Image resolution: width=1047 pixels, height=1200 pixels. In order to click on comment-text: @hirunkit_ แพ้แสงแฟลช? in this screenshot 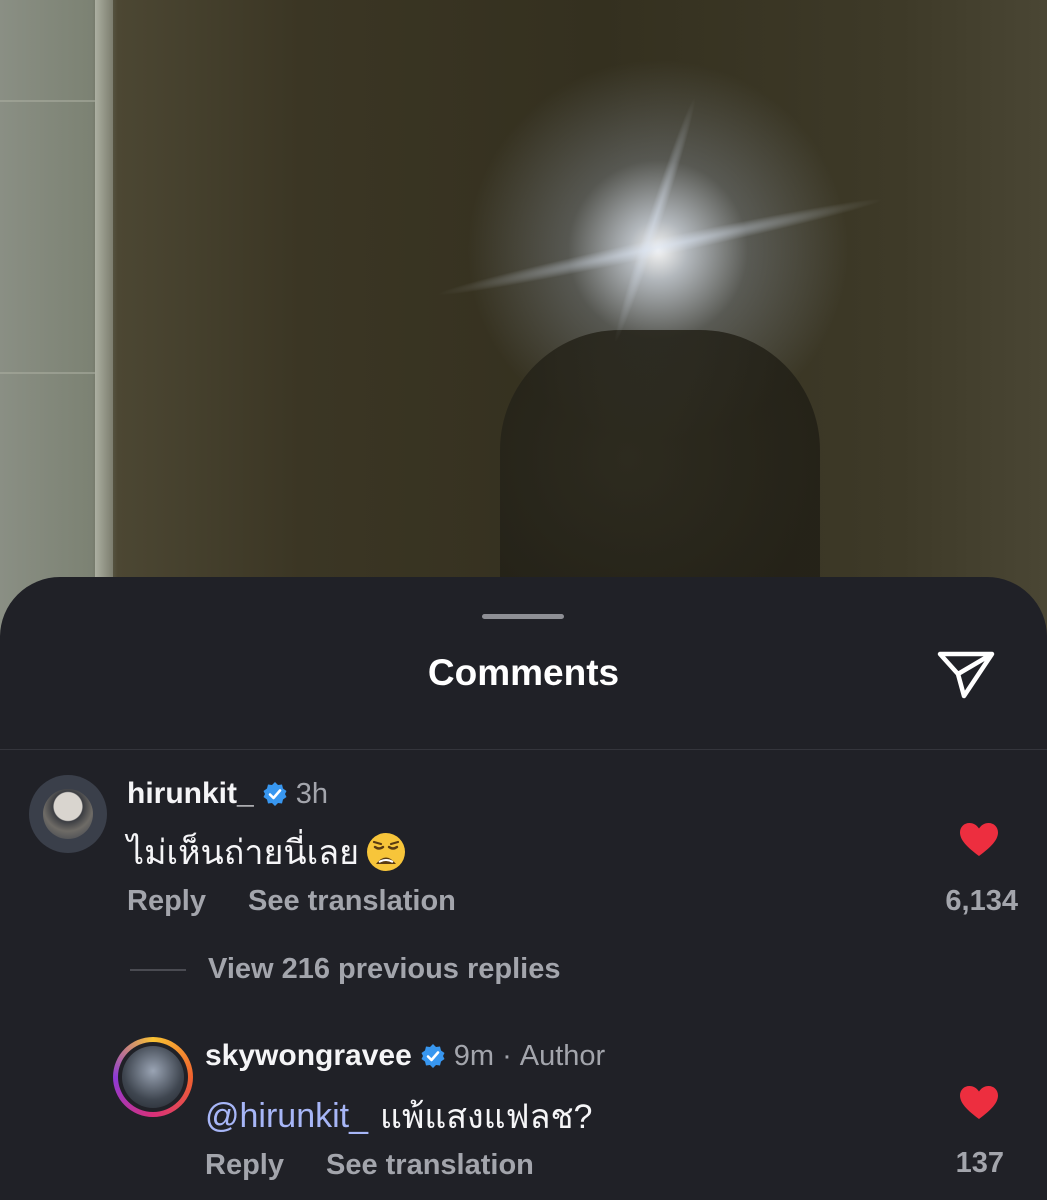, I will do `click(398, 1116)`.